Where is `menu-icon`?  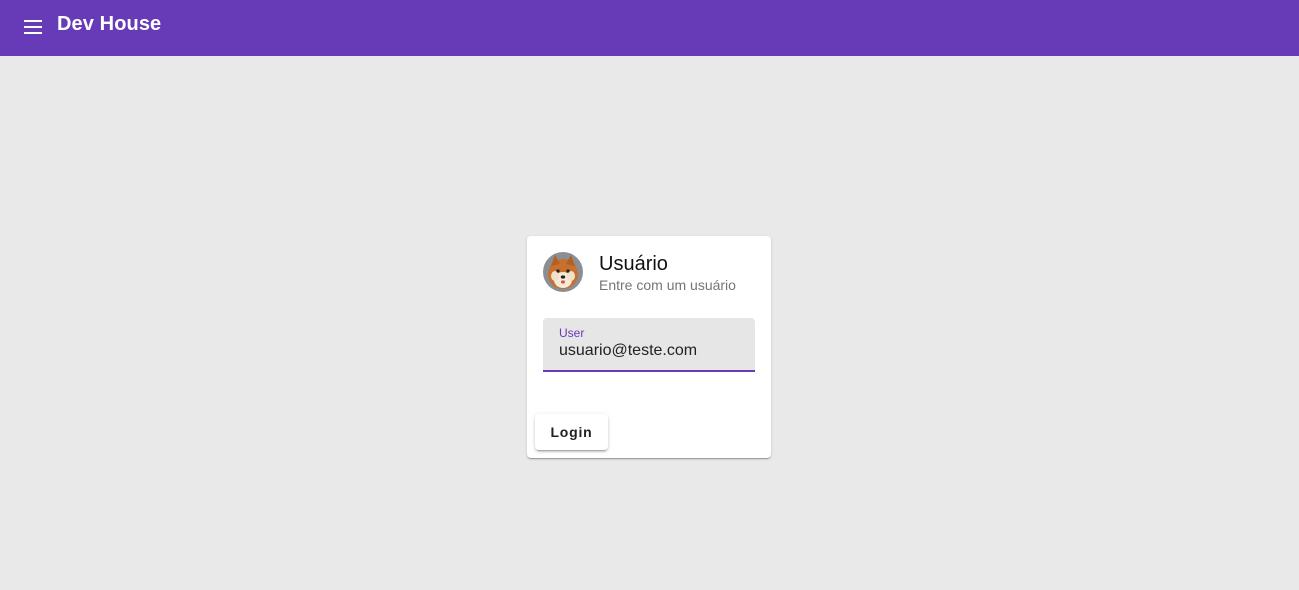
menu-icon is located at coordinates (33, 27).